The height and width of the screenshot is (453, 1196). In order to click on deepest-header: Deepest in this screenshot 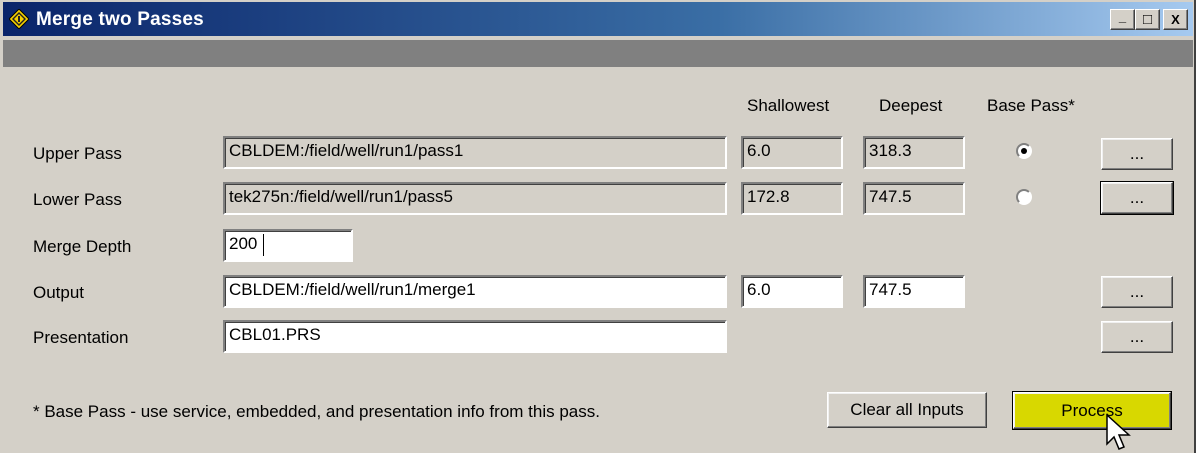, I will do `click(911, 105)`.